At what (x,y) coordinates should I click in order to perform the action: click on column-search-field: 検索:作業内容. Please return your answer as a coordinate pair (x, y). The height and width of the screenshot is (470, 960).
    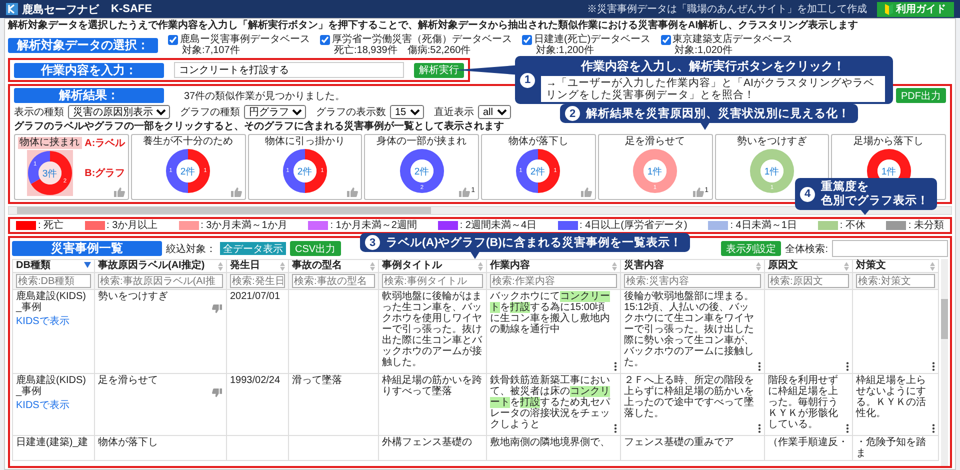
    Looking at the image, I should click on (553, 281).